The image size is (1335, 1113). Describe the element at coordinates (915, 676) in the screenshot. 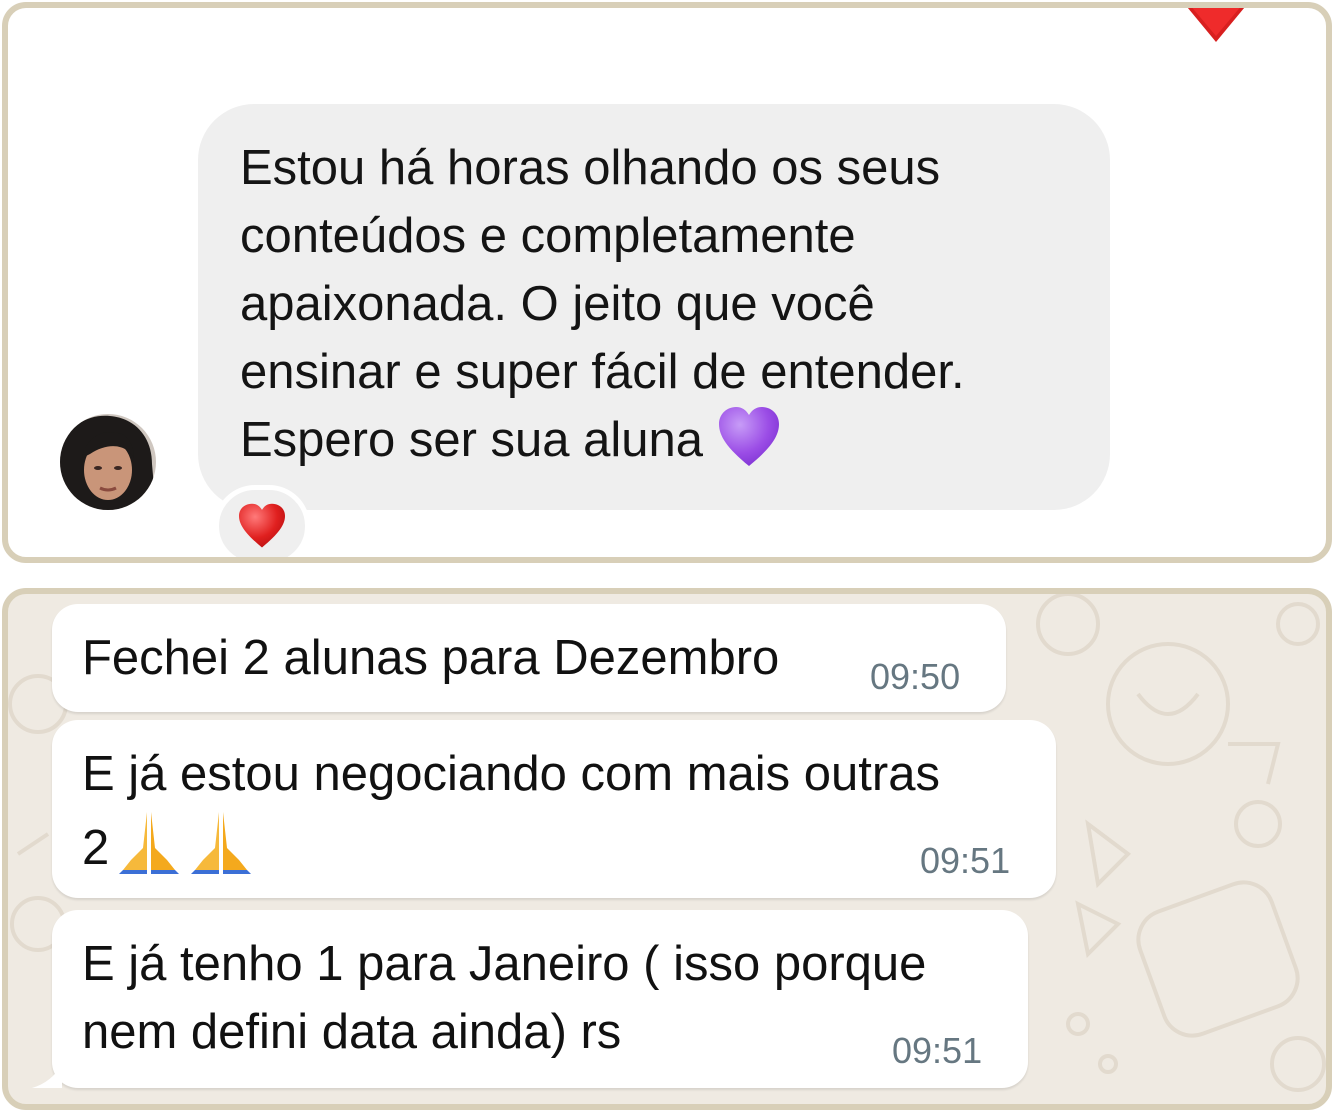

I see `message-time: 09:50` at that location.